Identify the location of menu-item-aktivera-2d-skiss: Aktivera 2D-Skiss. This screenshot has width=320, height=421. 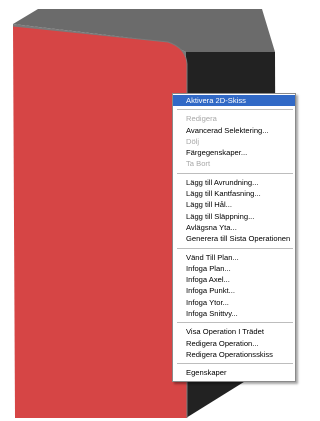
(234, 101).